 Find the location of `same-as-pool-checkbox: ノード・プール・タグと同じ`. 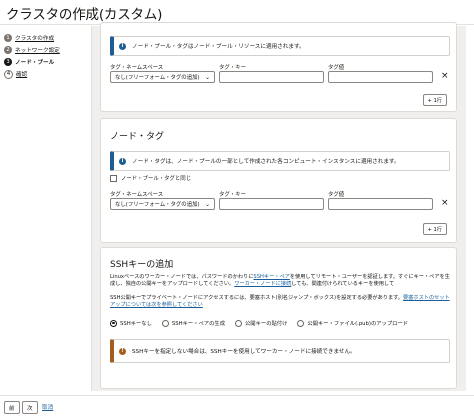

same-as-pool-checkbox: ノード・プール・タグと同じ is located at coordinates (150, 178).